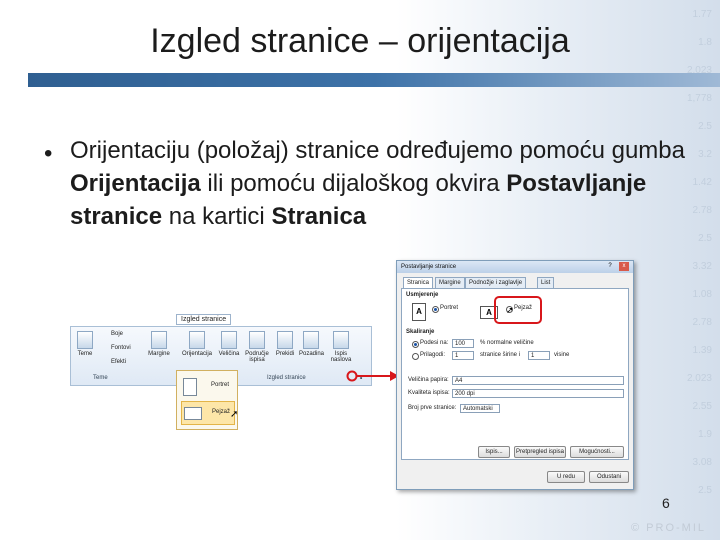 Image resolution: width=720 pixels, height=540 pixels. I want to click on button-label: Ispis naslova, so click(341, 357).